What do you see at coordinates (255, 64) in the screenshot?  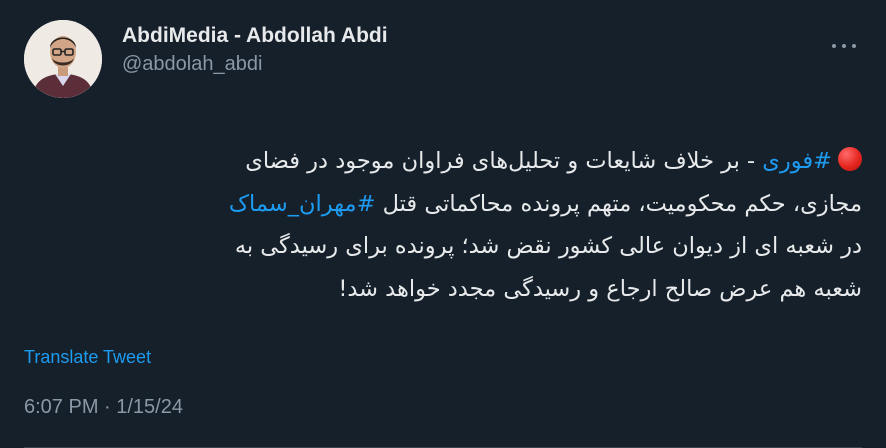 I see `user-handle: @abdolah_abdi` at bounding box center [255, 64].